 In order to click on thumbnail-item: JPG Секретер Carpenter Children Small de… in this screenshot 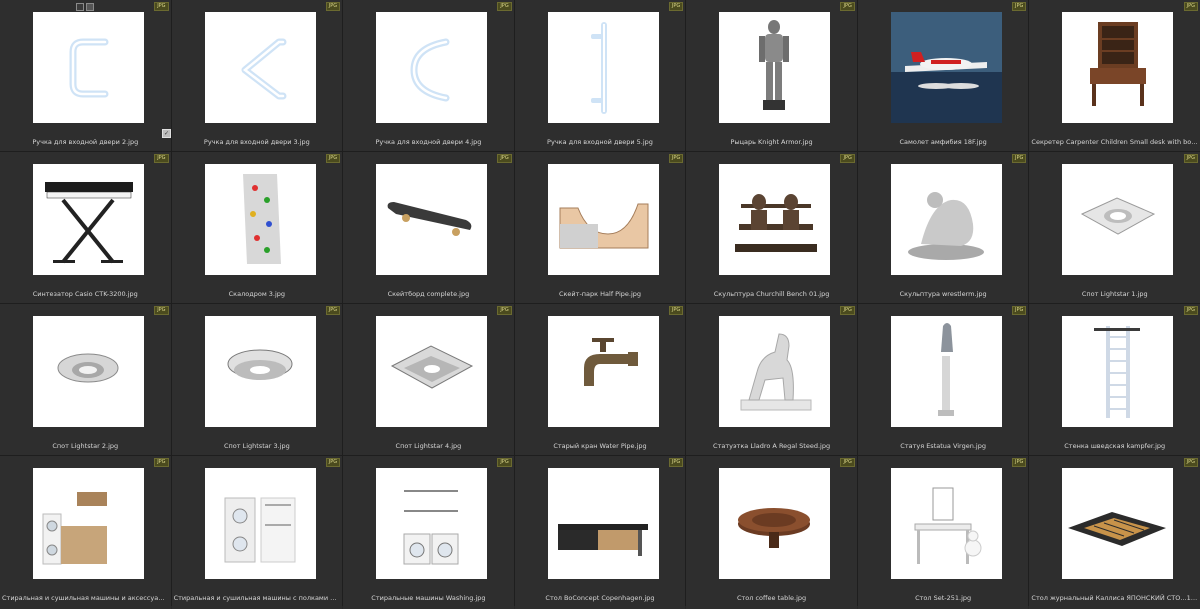, I will do `click(1114, 75)`.